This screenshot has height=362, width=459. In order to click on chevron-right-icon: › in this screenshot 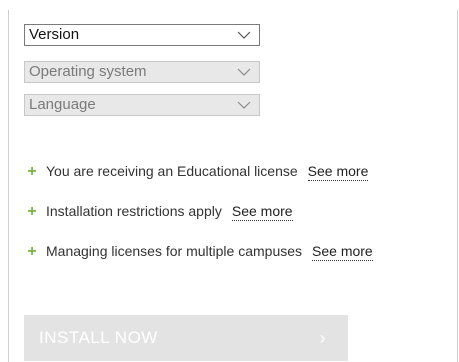, I will do `click(322, 338)`.